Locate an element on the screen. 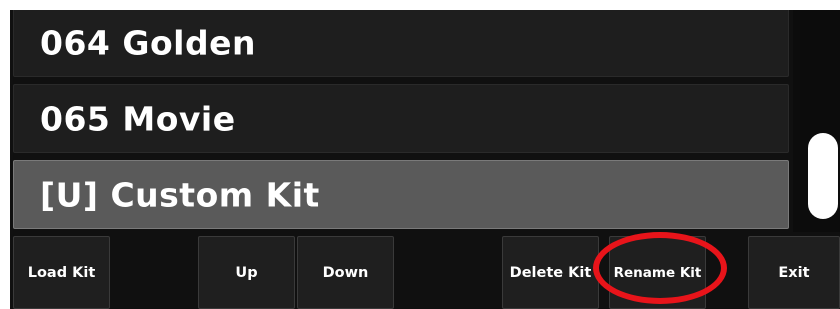 Image resolution: width=840 pixels, height=309 pixels. rename-kit-label: Rename Kit is located at coordinates (657, 272).